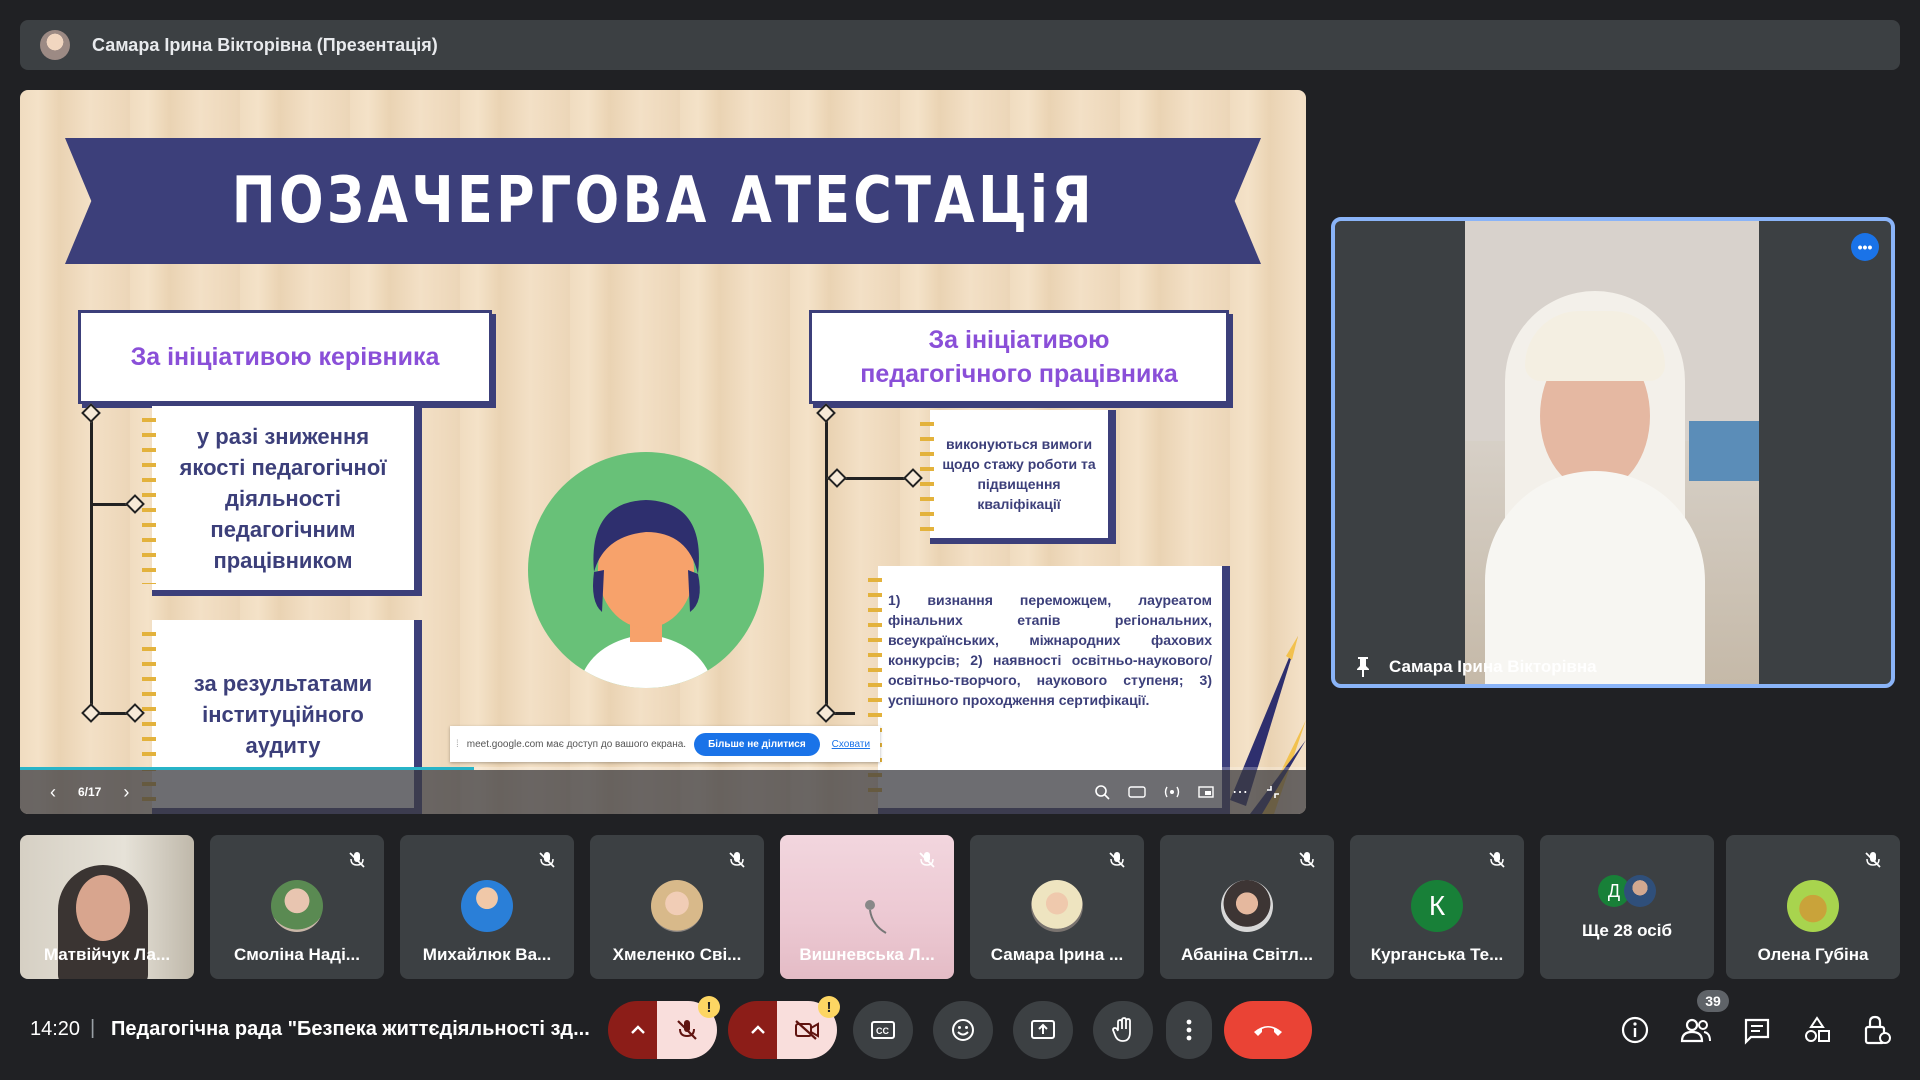 Image resolution: width=1920 pixels, height=1080 pixels. I want to click on layout-icon, so click(1206, 792).